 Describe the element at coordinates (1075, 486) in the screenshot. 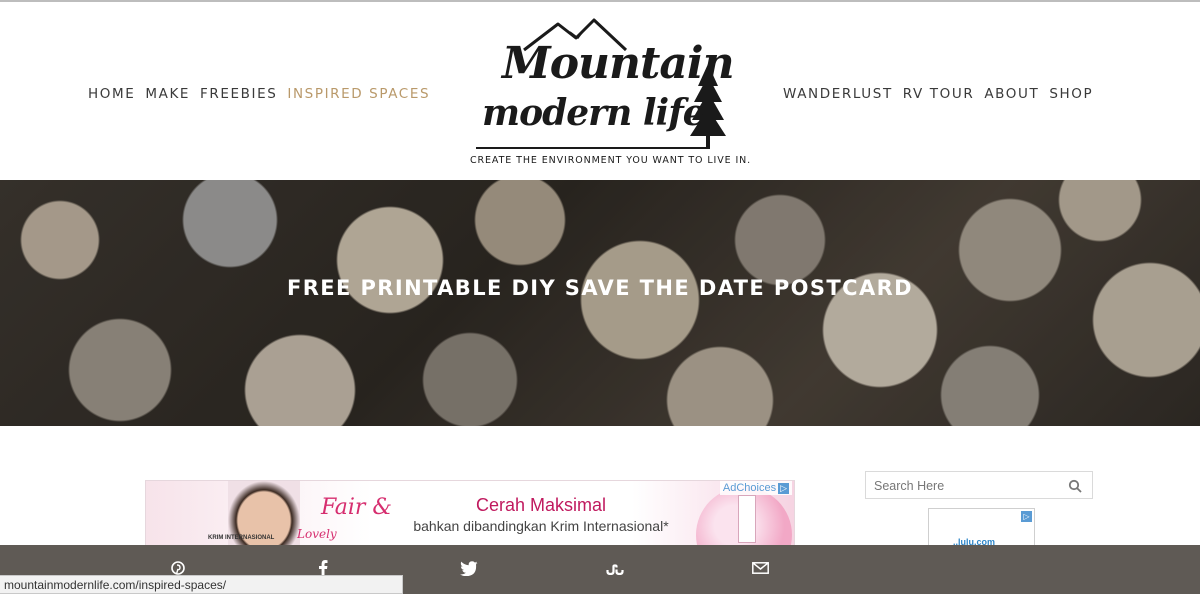

I see `search-icon` at that location.